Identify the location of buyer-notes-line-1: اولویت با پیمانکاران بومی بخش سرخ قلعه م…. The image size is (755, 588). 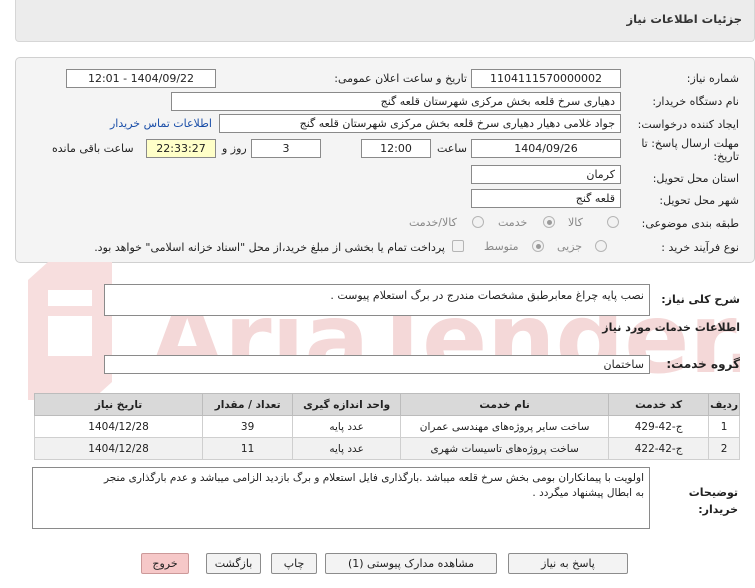
(373, 478).